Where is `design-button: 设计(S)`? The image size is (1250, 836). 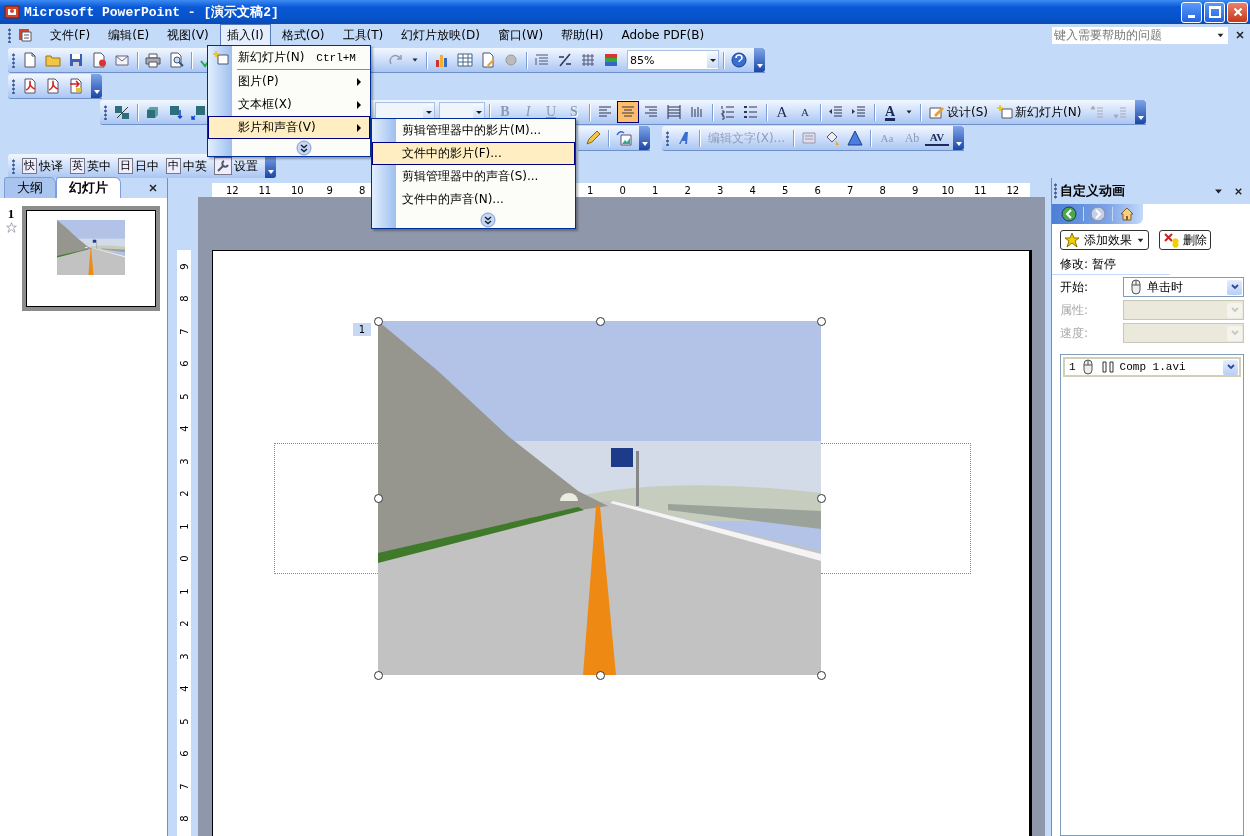 design-button: 设计(S) is located at coordinates (958, 112).